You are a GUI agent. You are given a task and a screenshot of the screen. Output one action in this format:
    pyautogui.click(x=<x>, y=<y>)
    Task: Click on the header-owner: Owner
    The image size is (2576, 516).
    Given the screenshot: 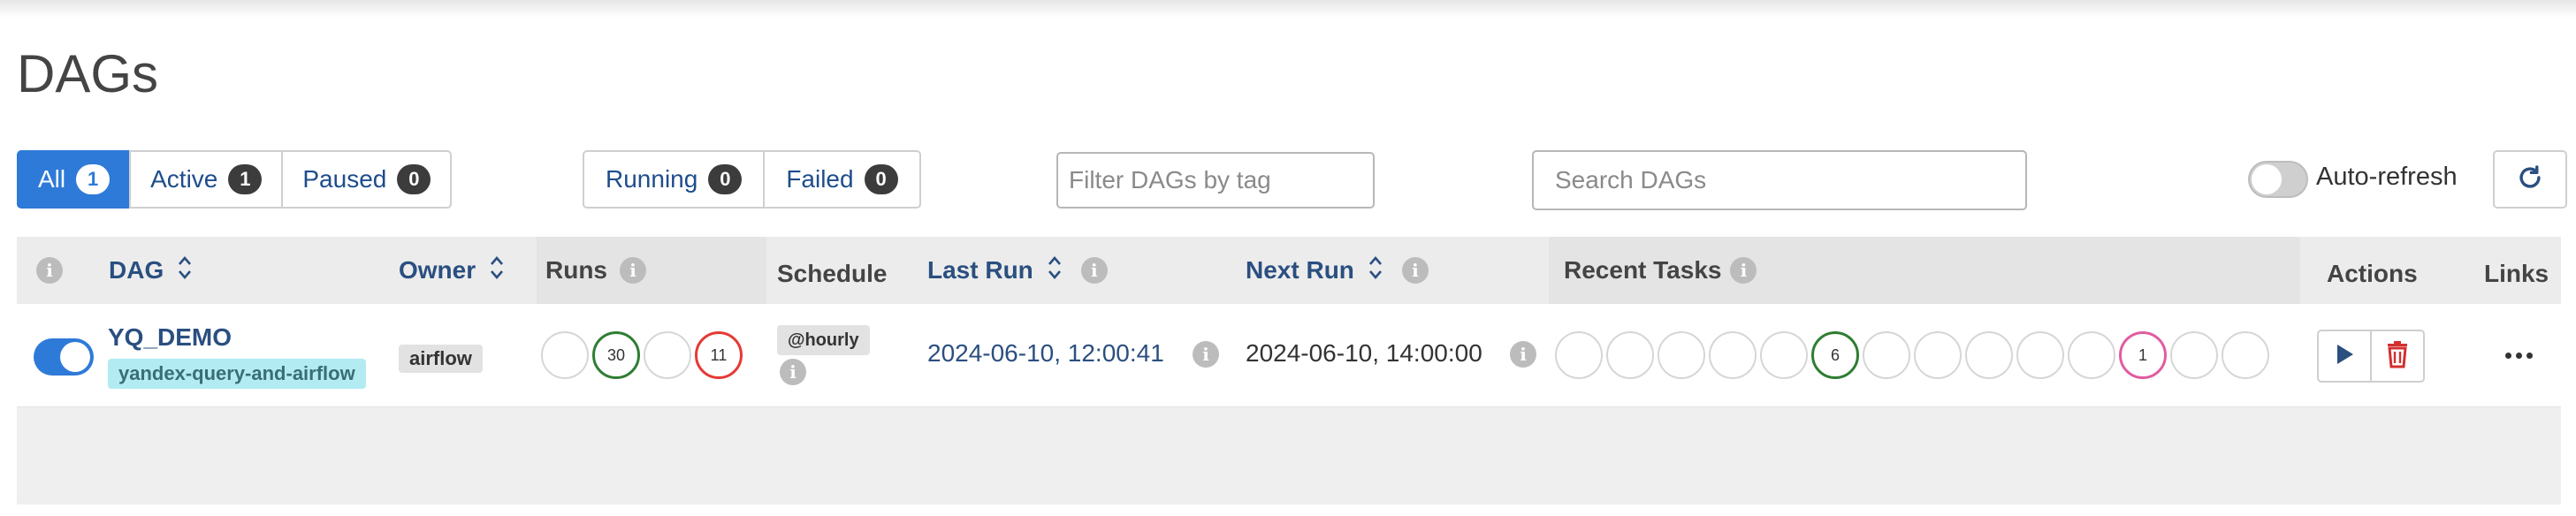 What is the action you would take?
    pyautogui.click(x=451, y=270)
    